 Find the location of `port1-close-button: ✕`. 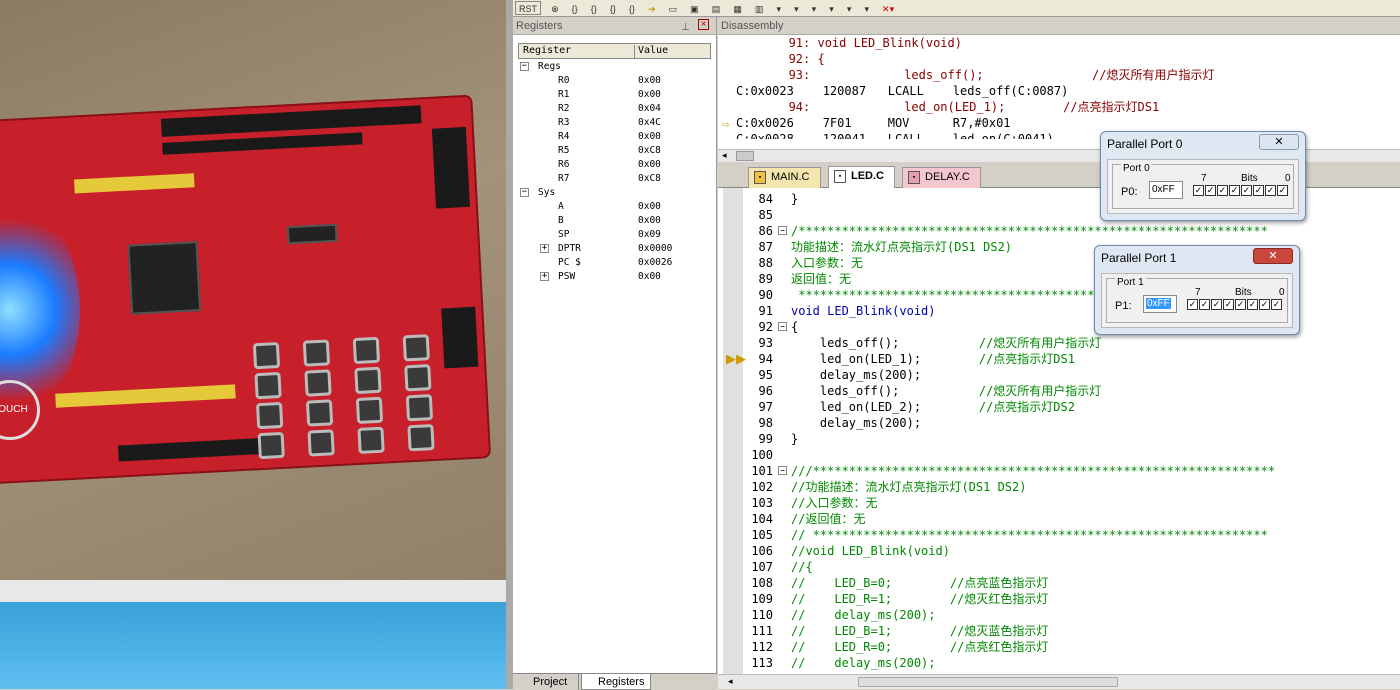

port1-close-button: ✕ is located at coordinates (1273, 256).